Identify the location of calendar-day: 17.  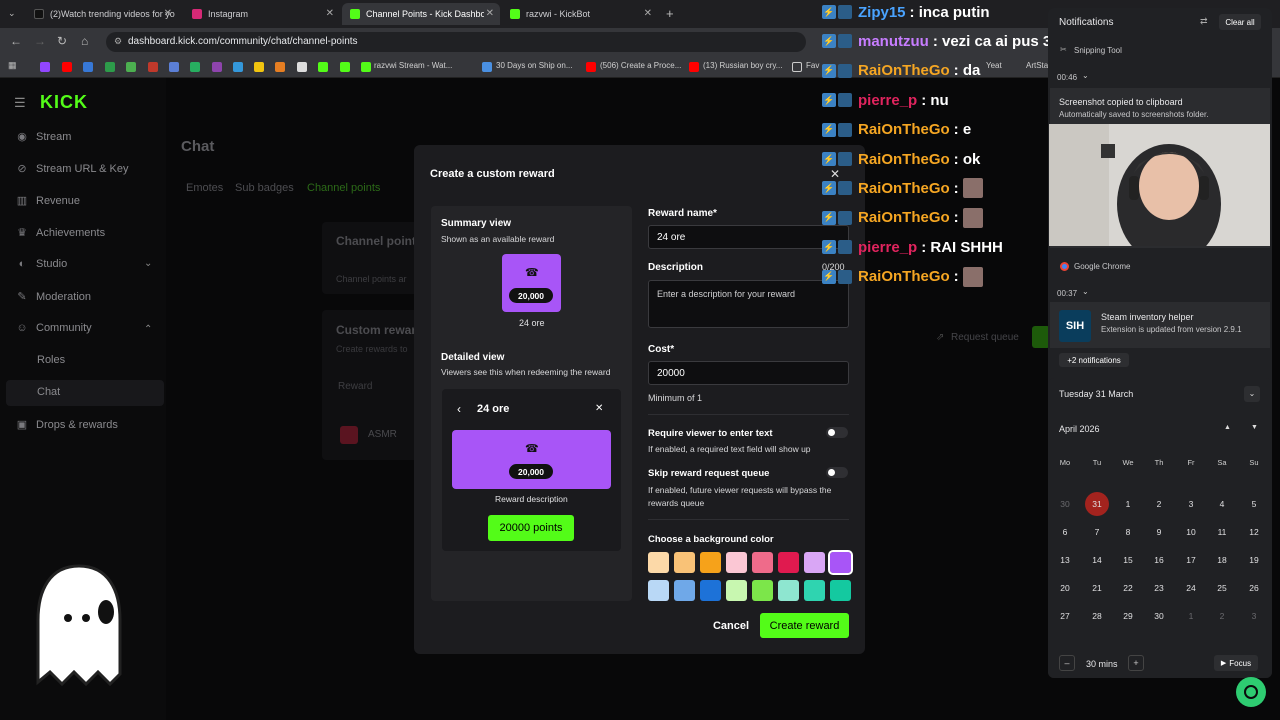
(1191, 560).